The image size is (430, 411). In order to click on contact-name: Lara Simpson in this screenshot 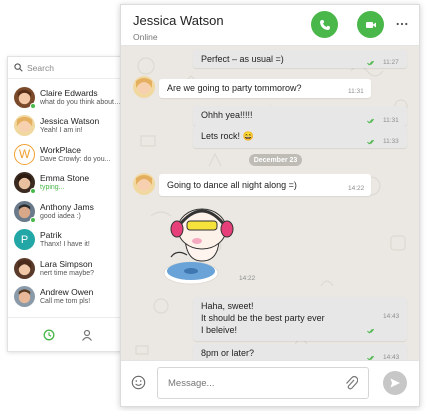, I will do `click(66, 263)`.